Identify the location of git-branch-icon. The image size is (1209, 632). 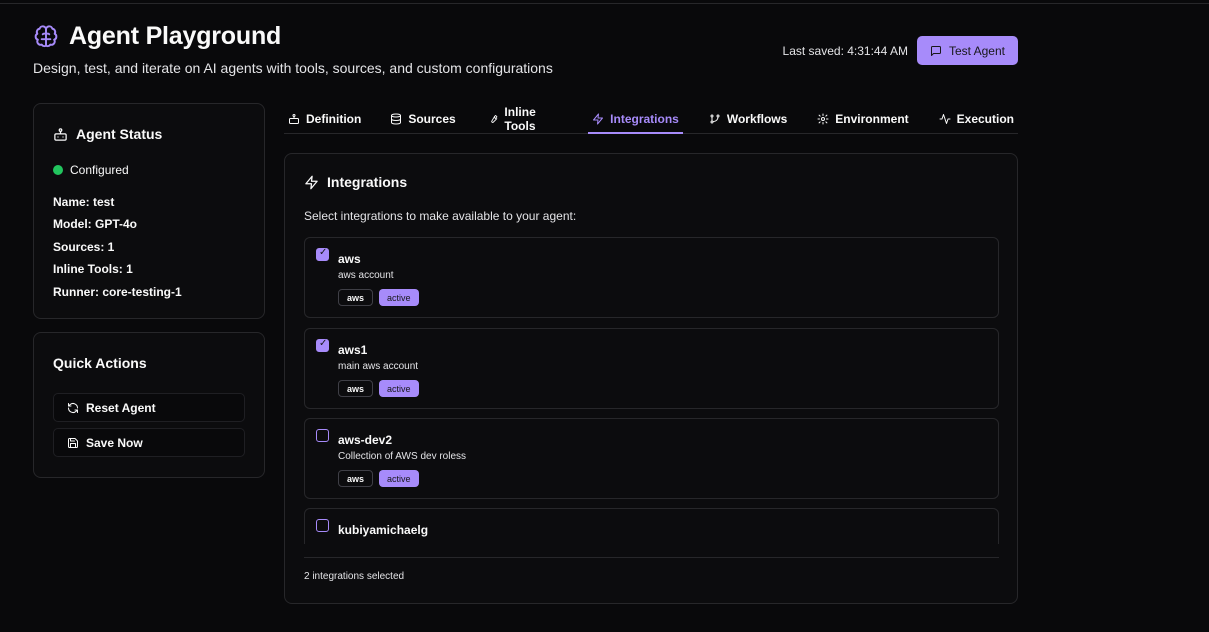
(715, 118).